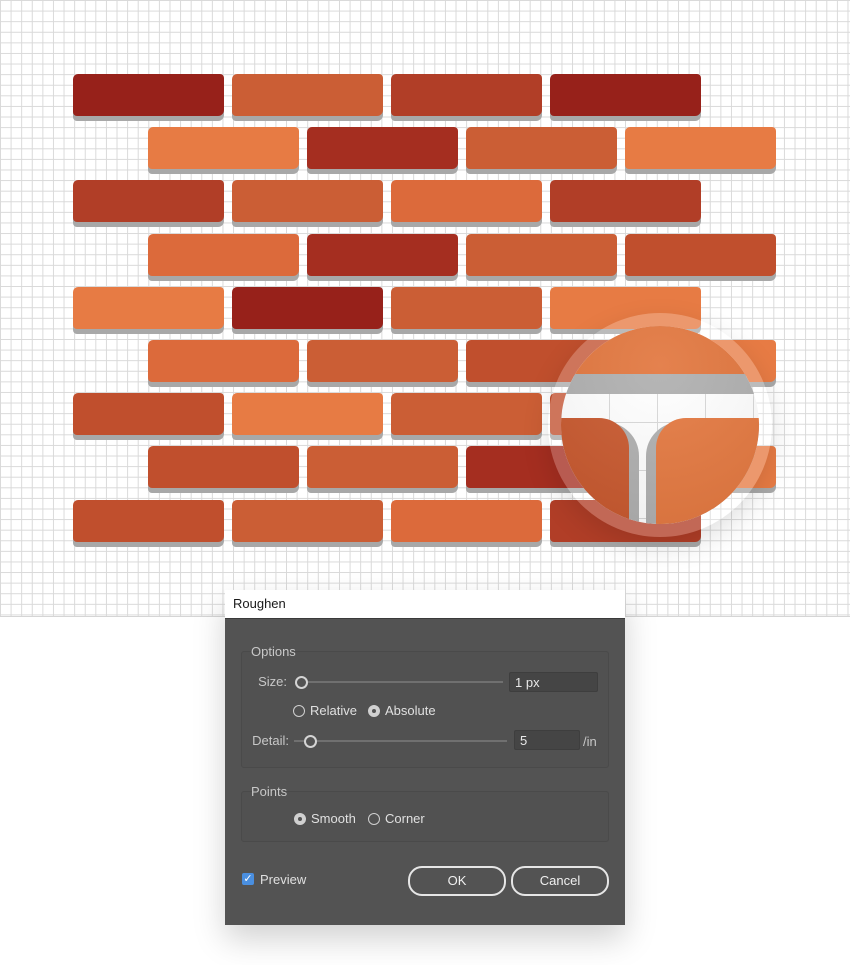 Image resolution: width=850 pixels, height=965 pixels. Describe the element at coordinates (310, 741) in the screenshot. I see `detail-slider-knob` at that location.